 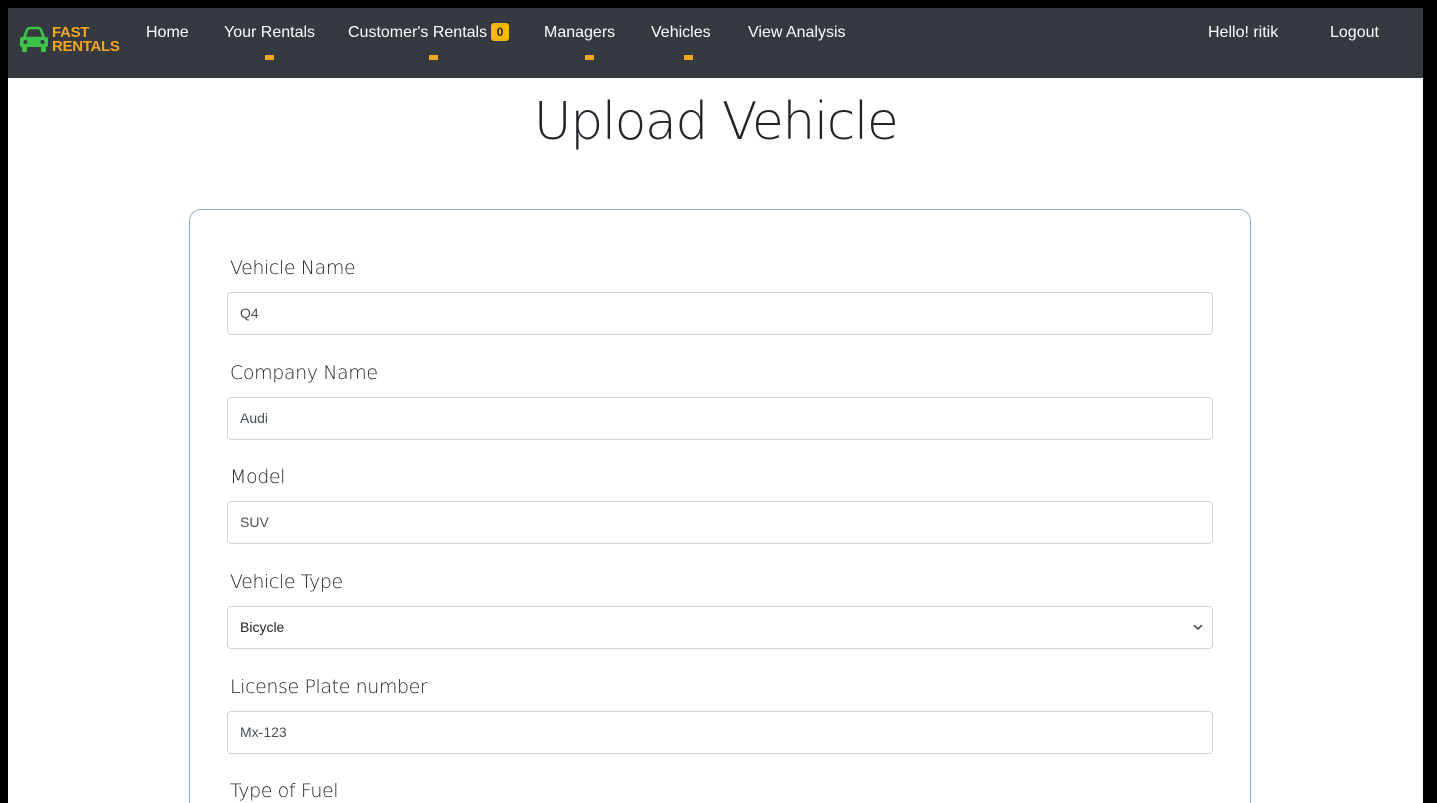 What do you see at coordinates (304, 373) in the screenshot?
I see `company-name-label: Company Name` at bounding box center [304, 373].